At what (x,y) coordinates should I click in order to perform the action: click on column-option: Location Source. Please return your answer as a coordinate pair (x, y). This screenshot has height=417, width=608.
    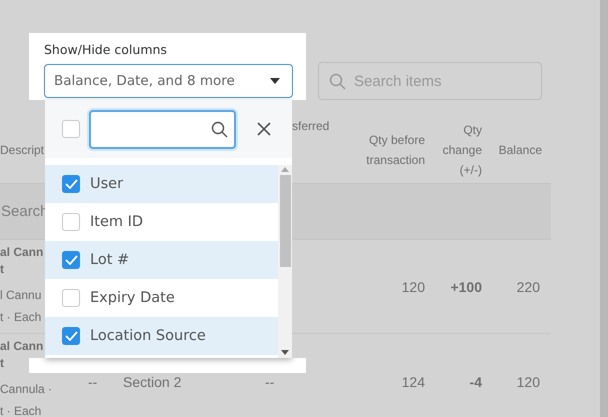
    Looking at the image, I should click on (161, 336).